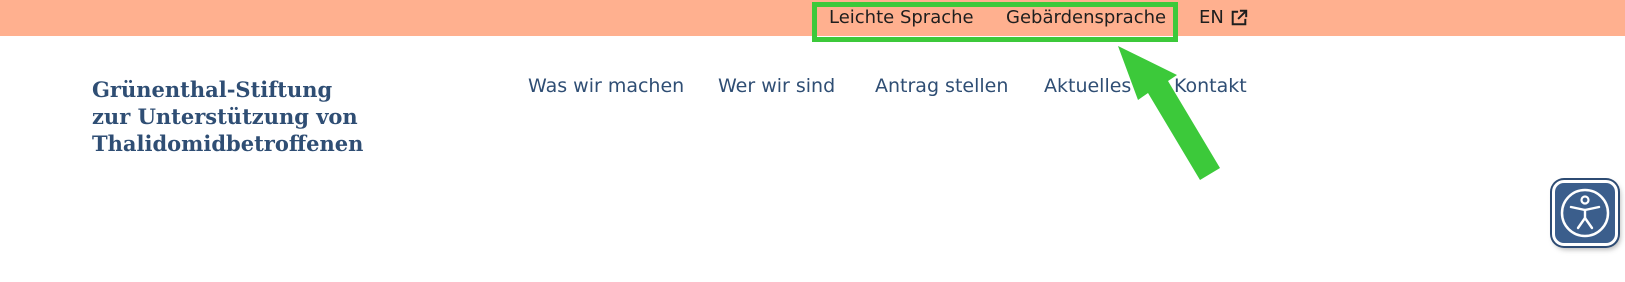 Image resolution: width=1625 pixels, height=282 pixels. What do you see at coordinates (1239, 17) in the screenshot?
I see `external-link-icon` at bounding box center [1239, 17].